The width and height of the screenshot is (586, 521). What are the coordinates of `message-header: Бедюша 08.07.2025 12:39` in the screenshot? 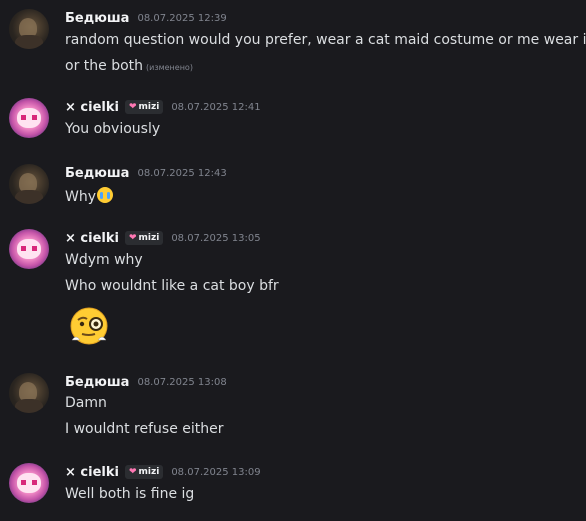 It's located at (146, 18).